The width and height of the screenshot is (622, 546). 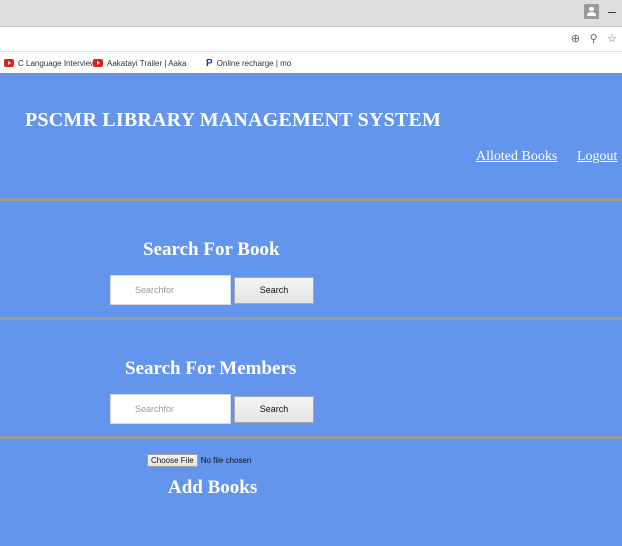 I want to click on alloted-books-link: Alloted Books, so click(x=516, y=157).